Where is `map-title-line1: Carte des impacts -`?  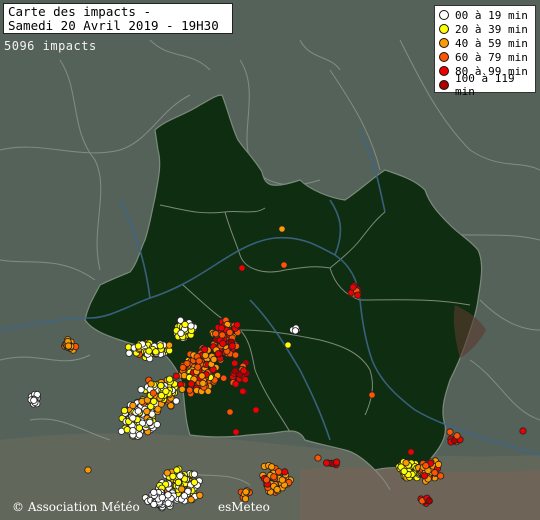 map-title-line1: Carte des impacts - is located at coordinates (79, 11).